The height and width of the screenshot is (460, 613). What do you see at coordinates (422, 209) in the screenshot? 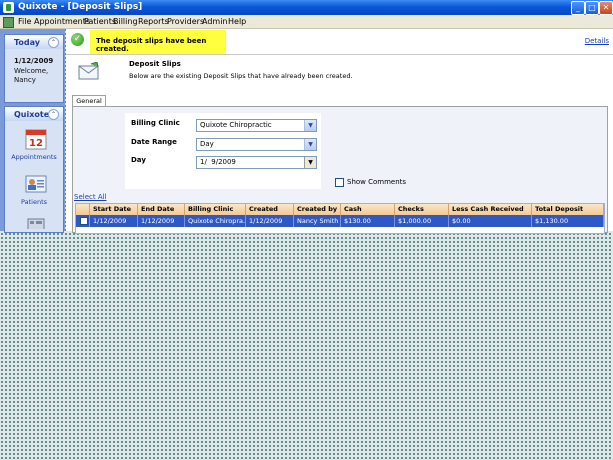
I see `column-header: Checks` at bounding box center [422, 209].